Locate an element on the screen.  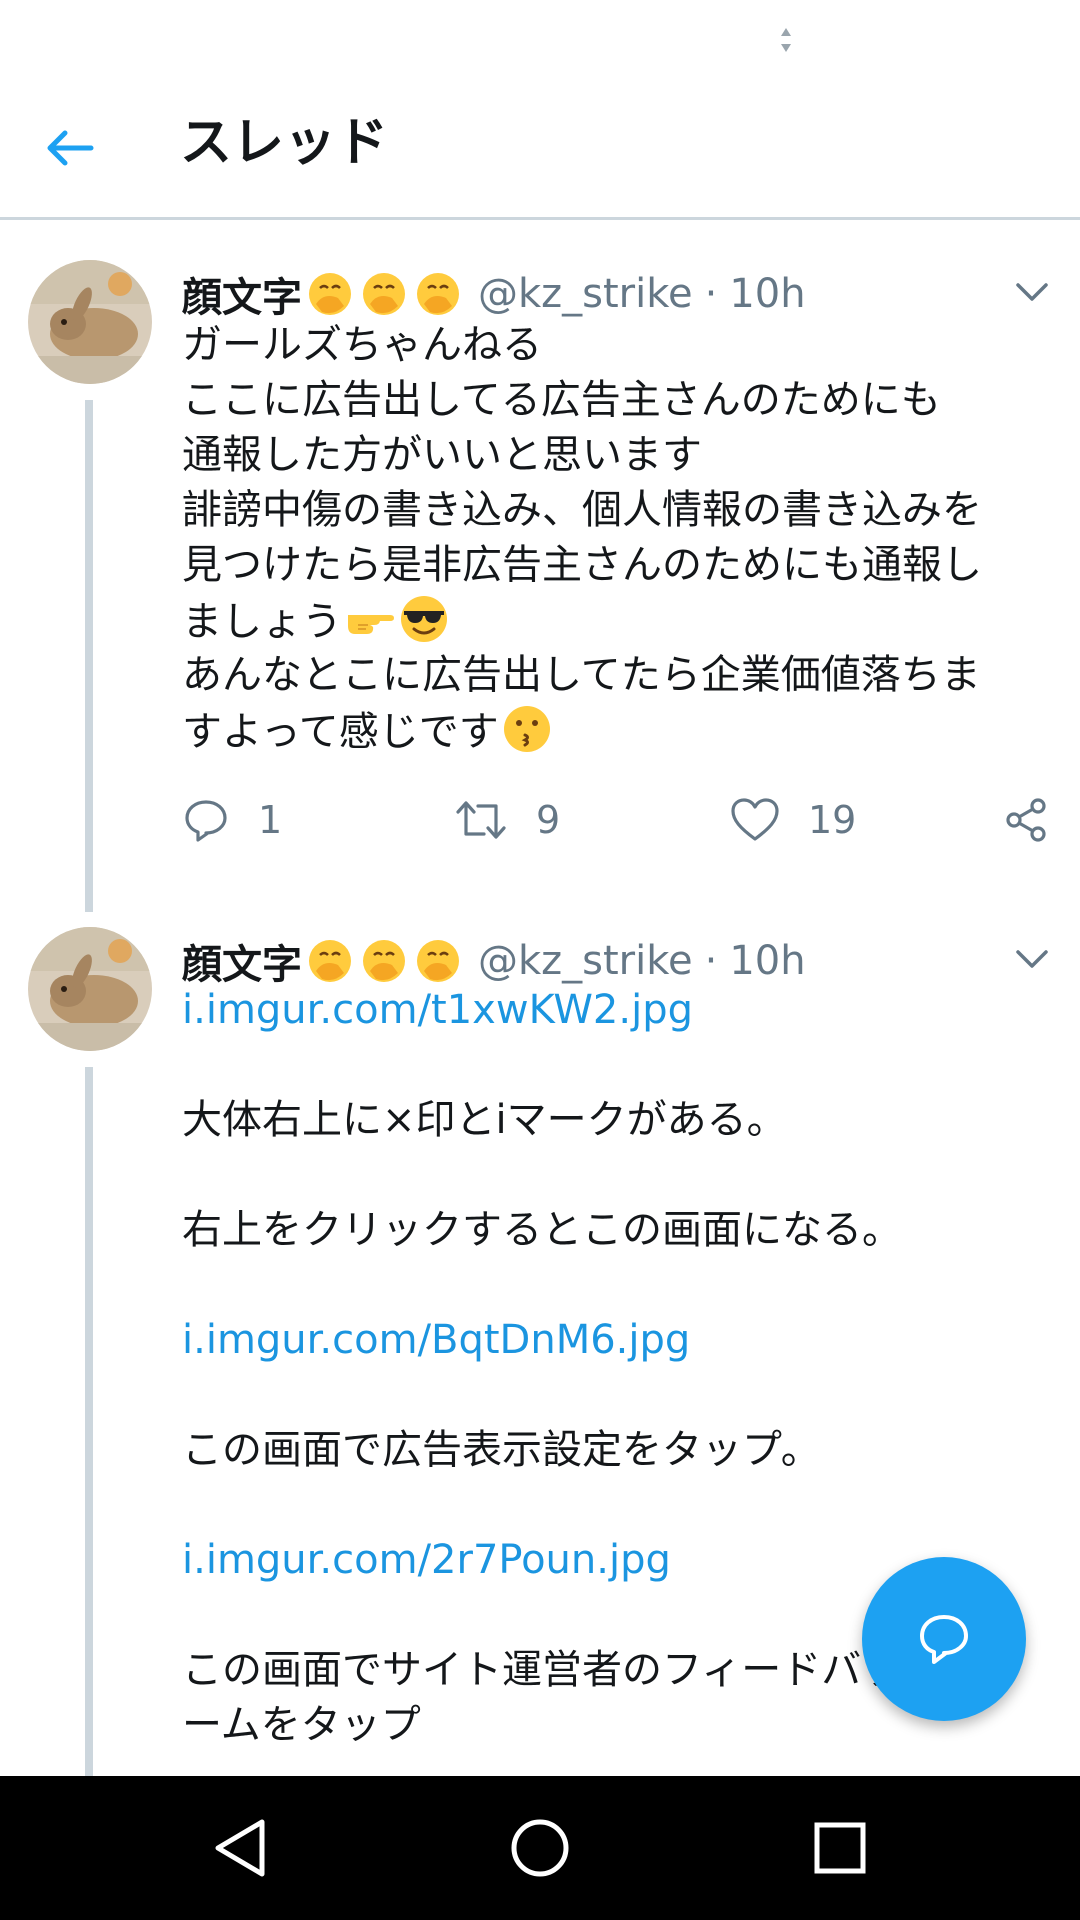
image-link: i.imgur.com/t1xwKW2.jpg is located at coordinates (612, 1010).